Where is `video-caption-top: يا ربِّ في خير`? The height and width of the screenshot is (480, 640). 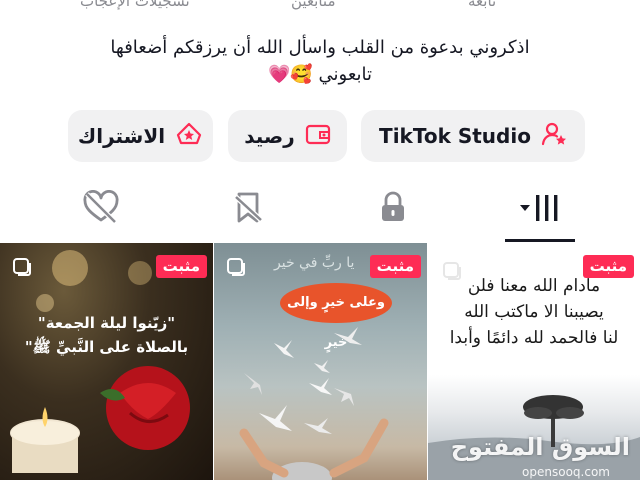 video-caption-top: يا ربِّ في خير is located at coordinates (314, 263).